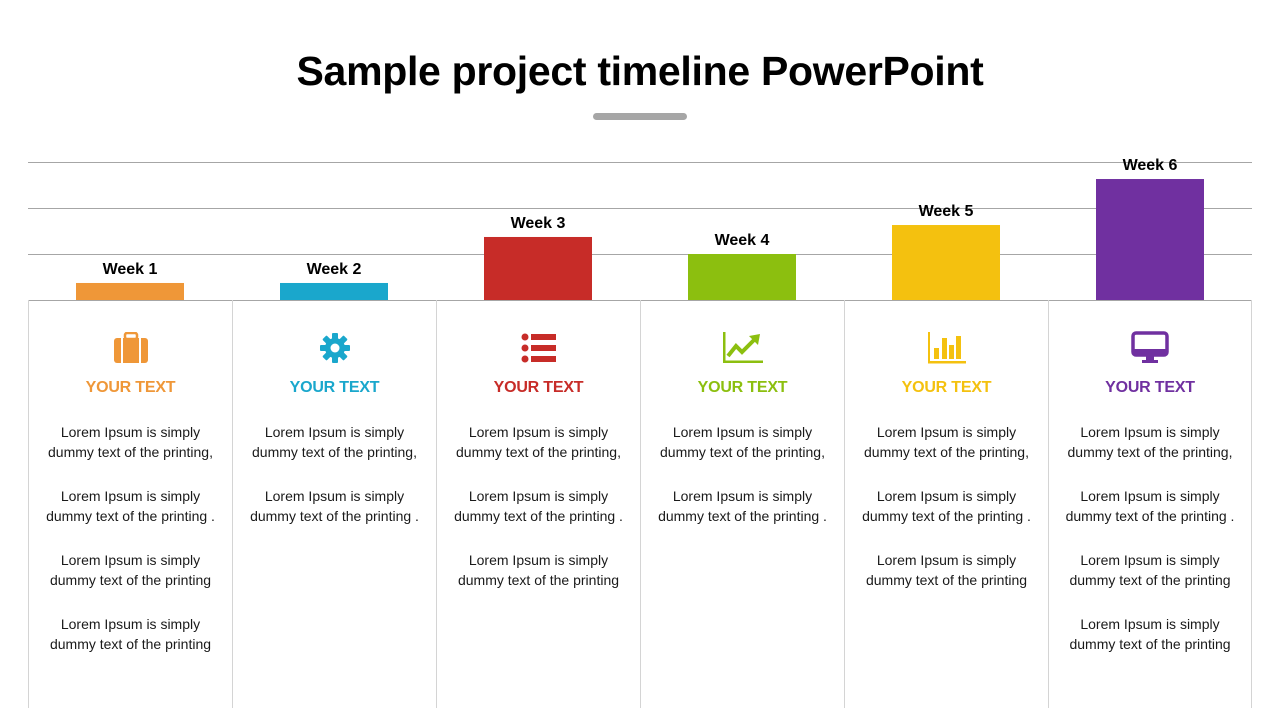 The image size is (1280, 720). What do you see at coordinates (1150, 348) in the screenshot?
I see `monitor-icon` at bounding box center [1150, 348].